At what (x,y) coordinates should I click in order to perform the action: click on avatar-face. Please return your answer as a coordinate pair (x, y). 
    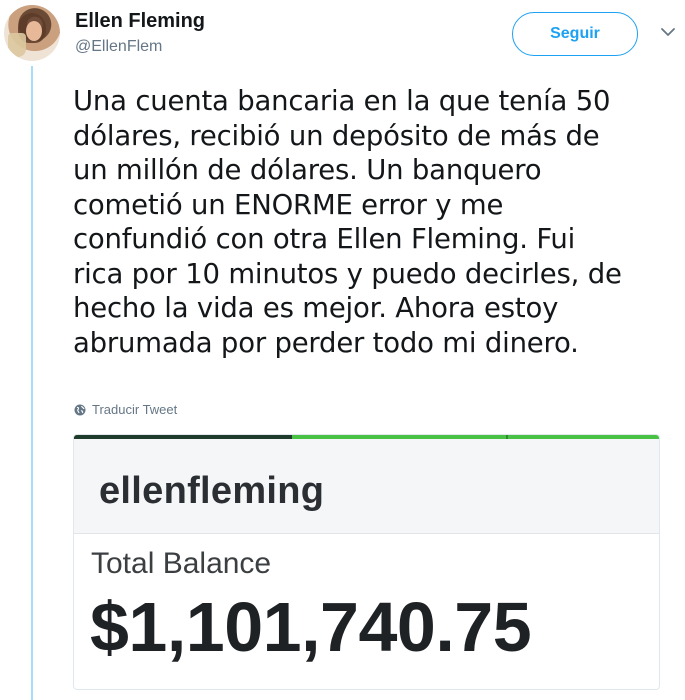
    Looking at the image, I should click on (34, 31).